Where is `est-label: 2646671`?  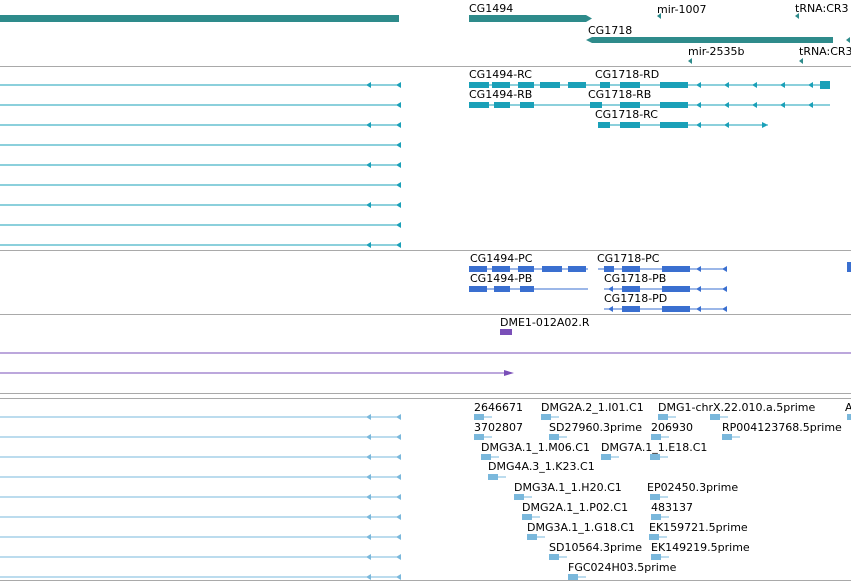 est-label: 2646671 is located at coordinates (498, 407).